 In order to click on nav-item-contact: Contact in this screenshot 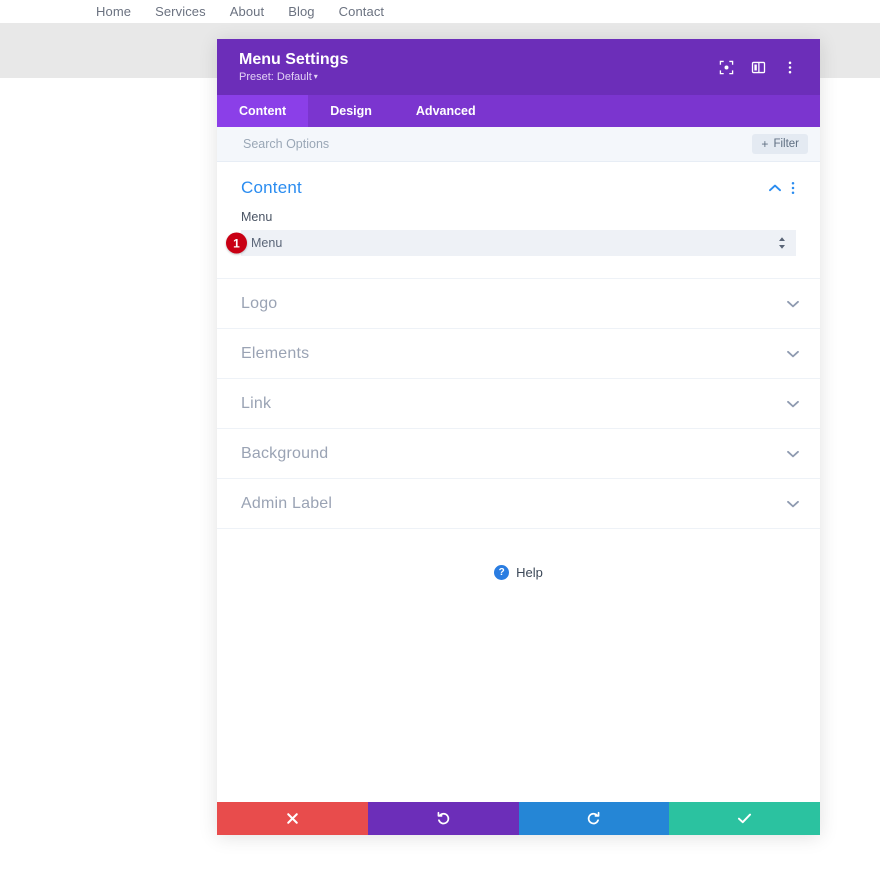, I will do `click(362, 11)`.